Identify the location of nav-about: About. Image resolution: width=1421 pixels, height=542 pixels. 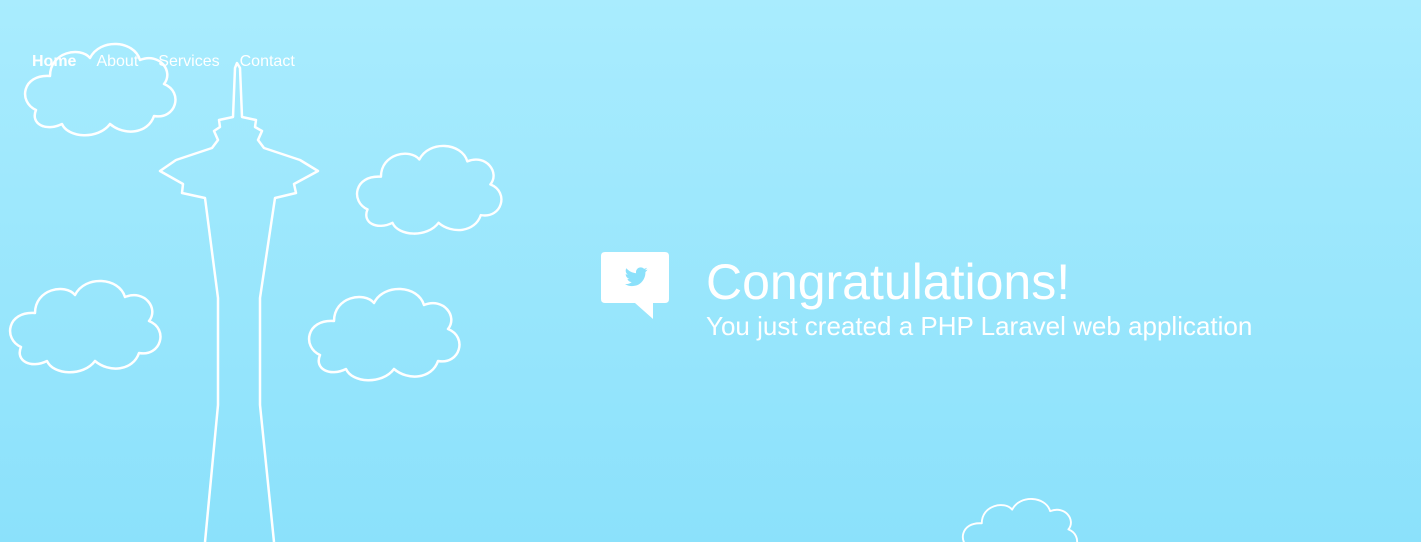
(117, 62).